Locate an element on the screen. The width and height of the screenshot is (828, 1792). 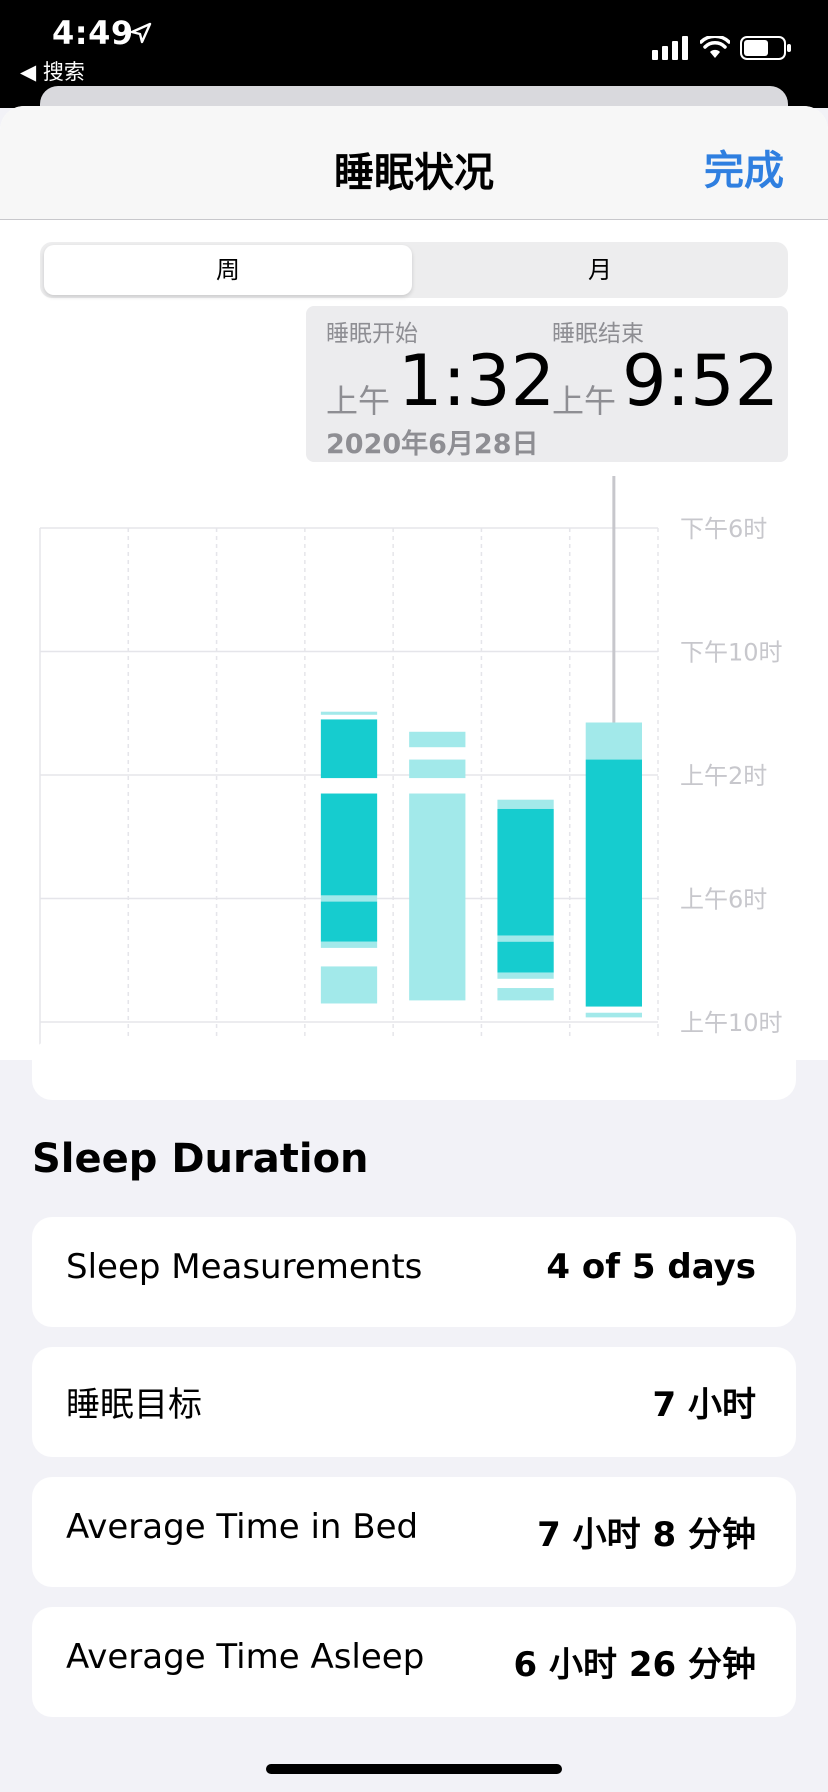
sleep-detail-tooltip: 睡眠开始 睡眠结束 上午 1:32 上午 9:52 2020年6月28日 is located at coordinates (547, 384).